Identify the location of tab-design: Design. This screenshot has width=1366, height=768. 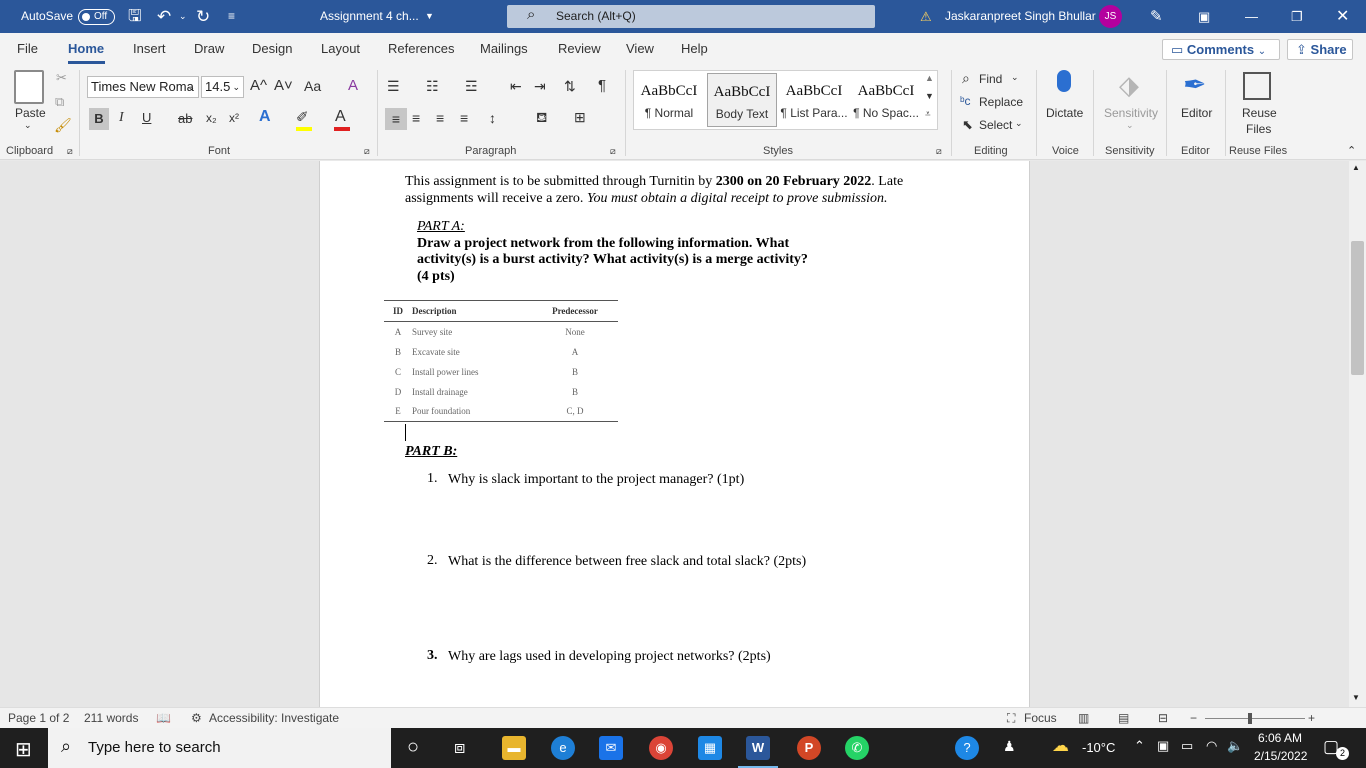
(272, 48).